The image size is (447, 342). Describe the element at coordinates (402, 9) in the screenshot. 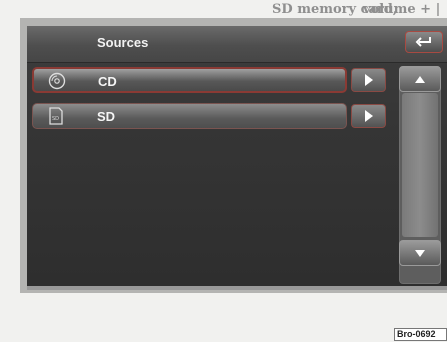

I see `page-top-text-right: volume + |` at that location.